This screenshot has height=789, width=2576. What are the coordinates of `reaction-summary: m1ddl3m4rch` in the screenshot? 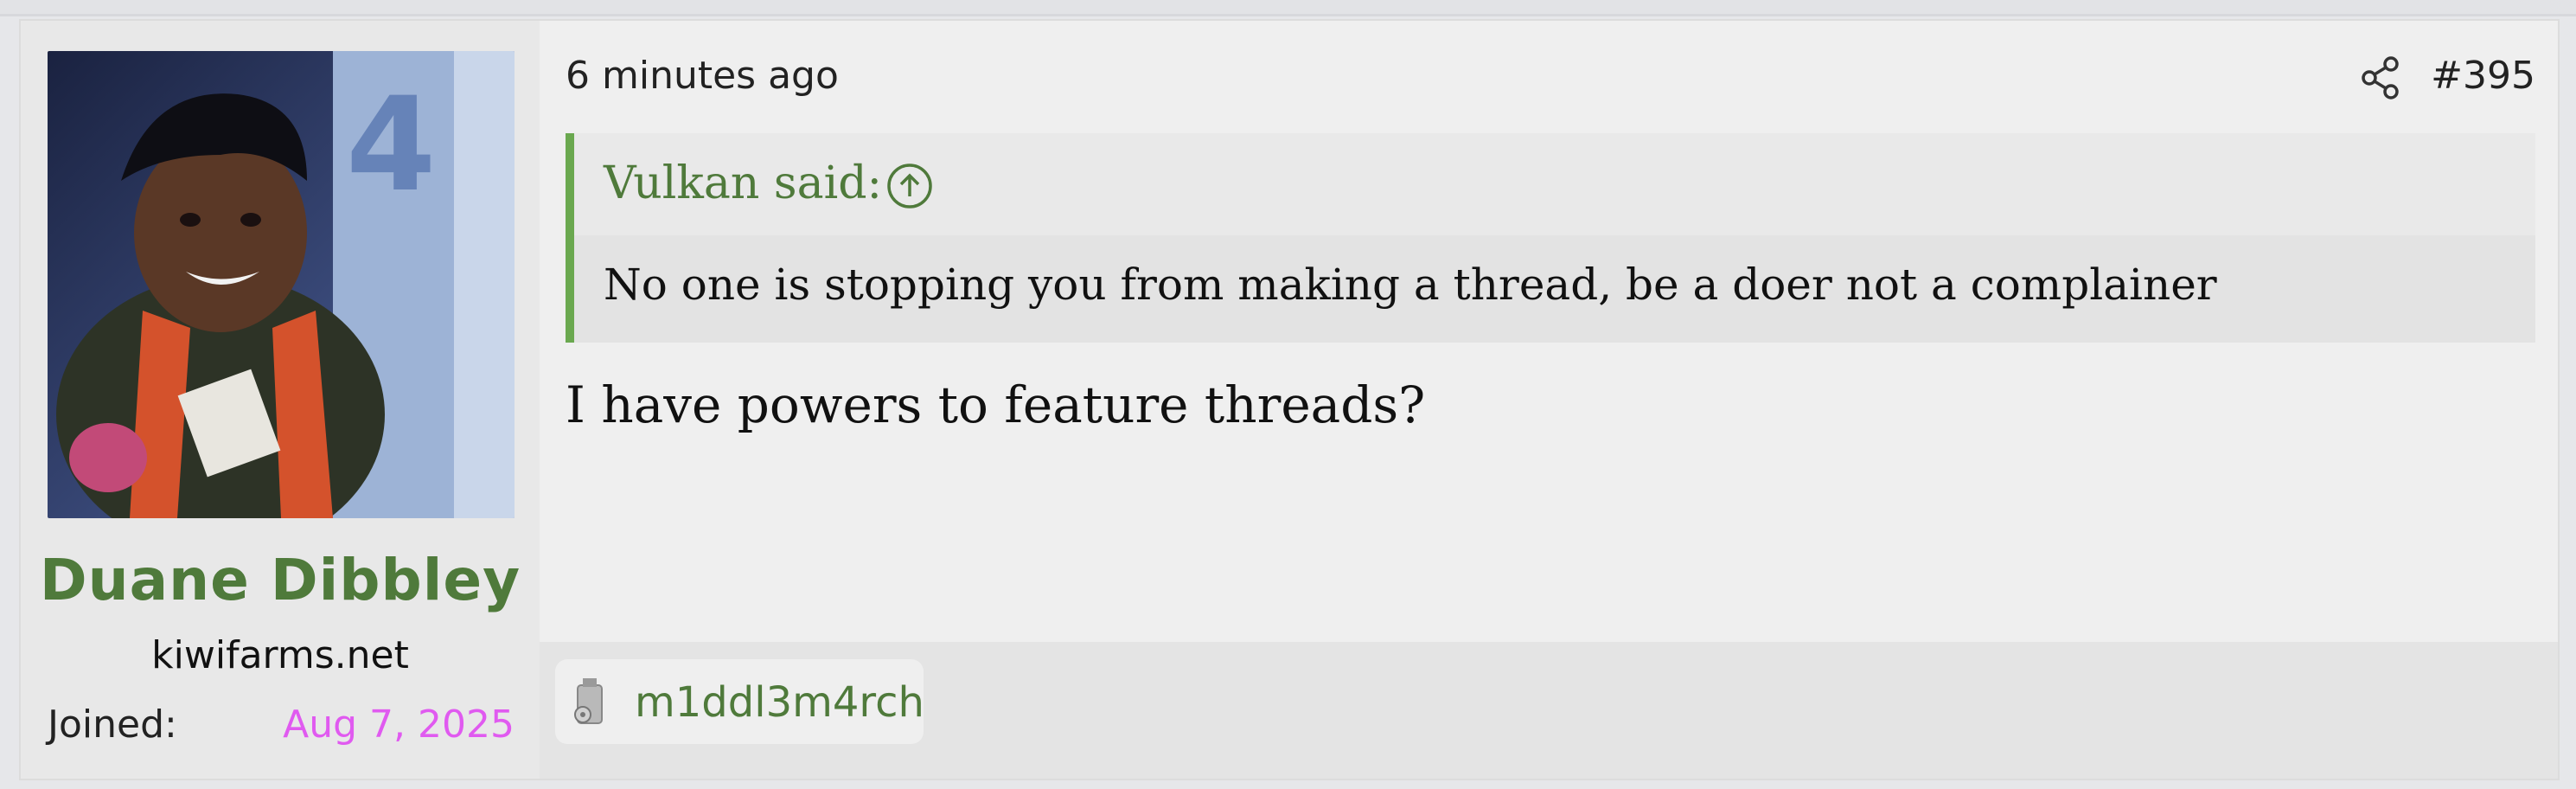 It's located at (739, 701).